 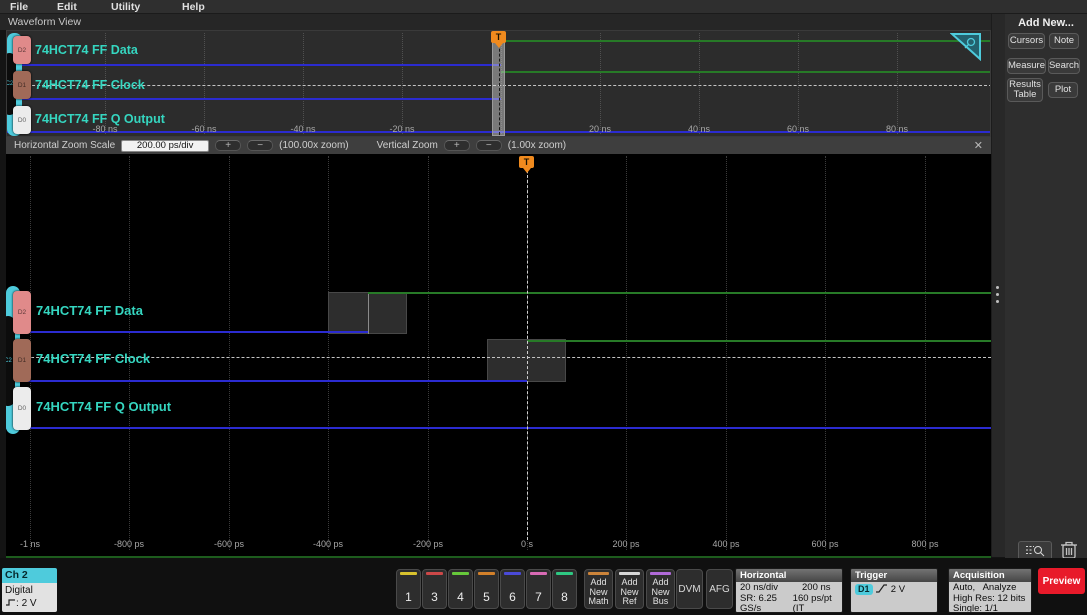 I want to click on trigger-level: 2 V, so click(x=898, y=589).